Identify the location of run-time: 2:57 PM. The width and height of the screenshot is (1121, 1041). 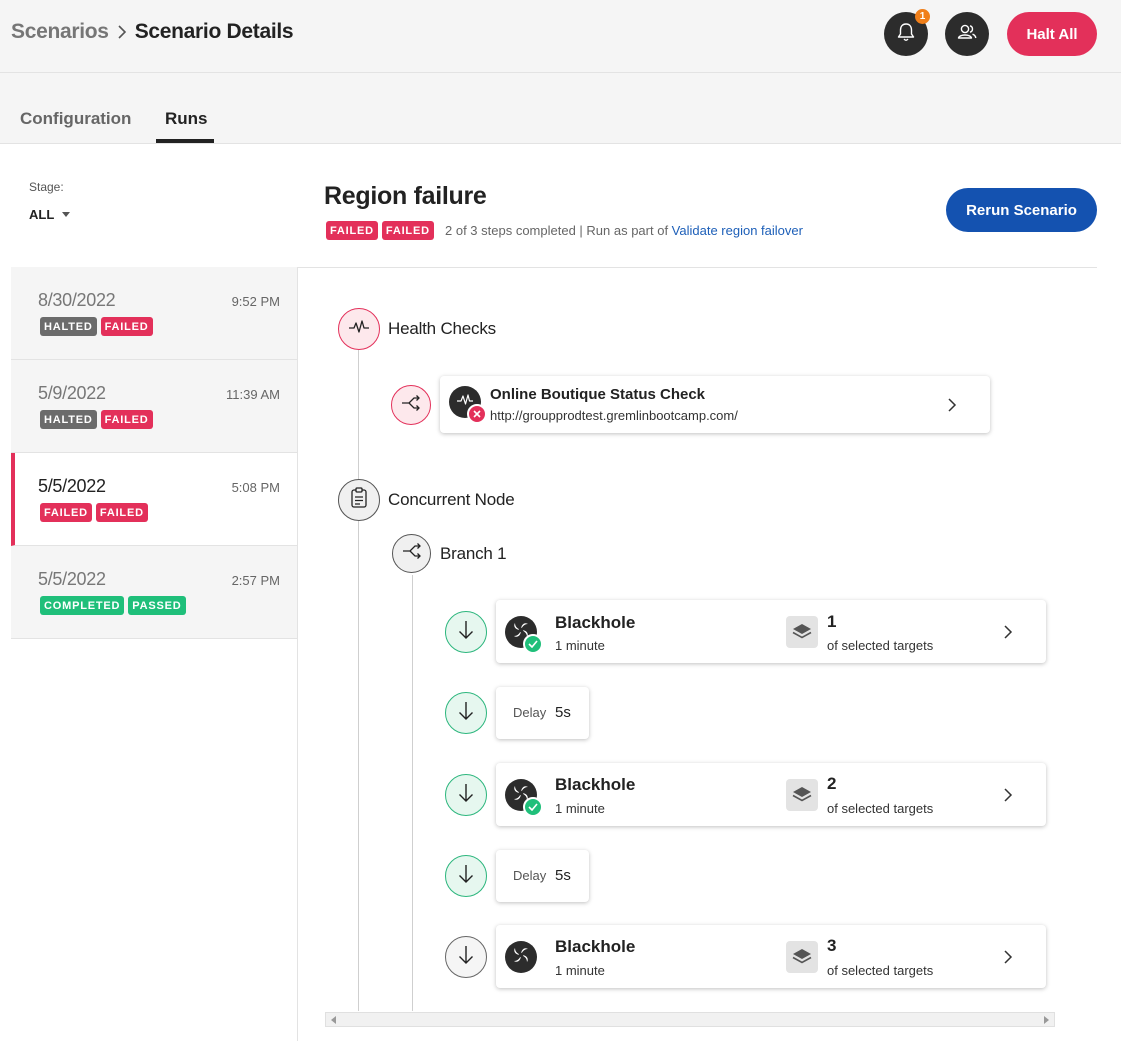
(255, 580).